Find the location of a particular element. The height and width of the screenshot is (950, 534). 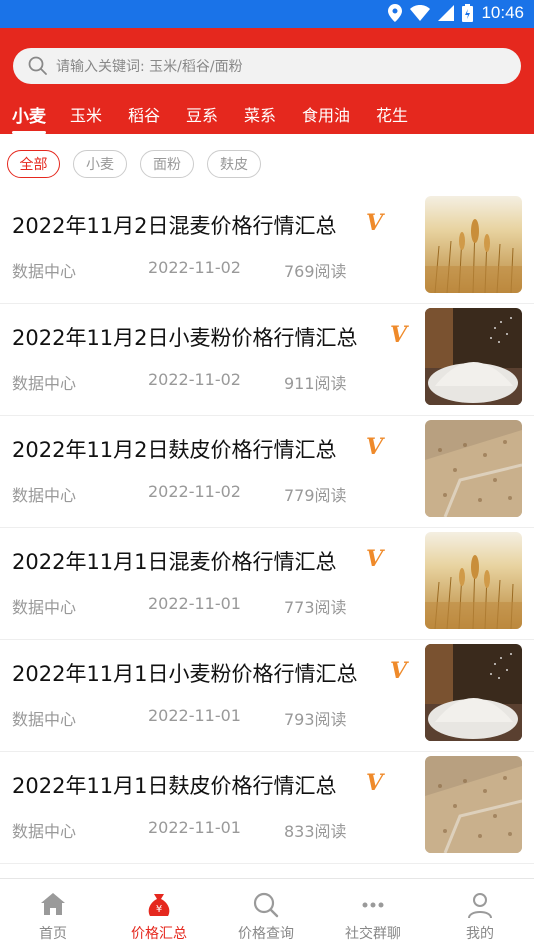

article-reads: 911阅读 is located at coordinates (315, 383).